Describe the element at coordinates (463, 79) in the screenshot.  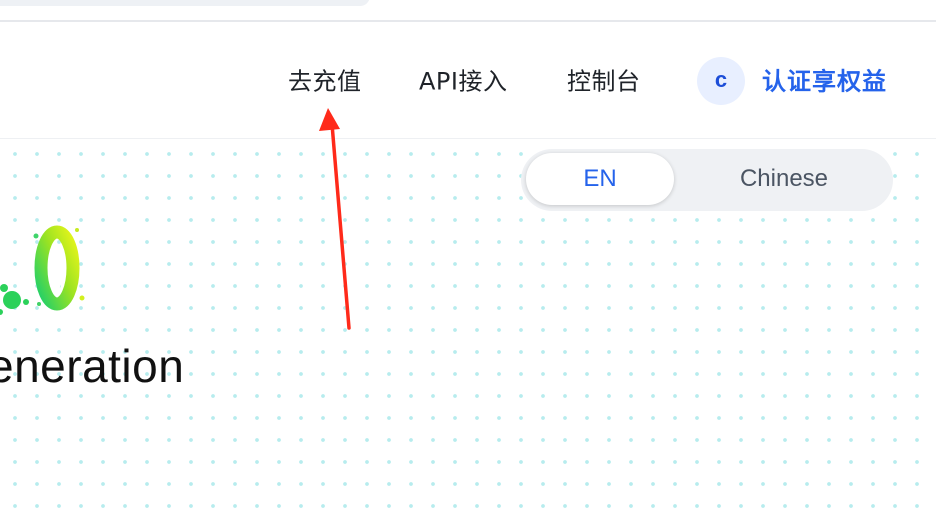
I see `nav-api-link: API接入` at that location.